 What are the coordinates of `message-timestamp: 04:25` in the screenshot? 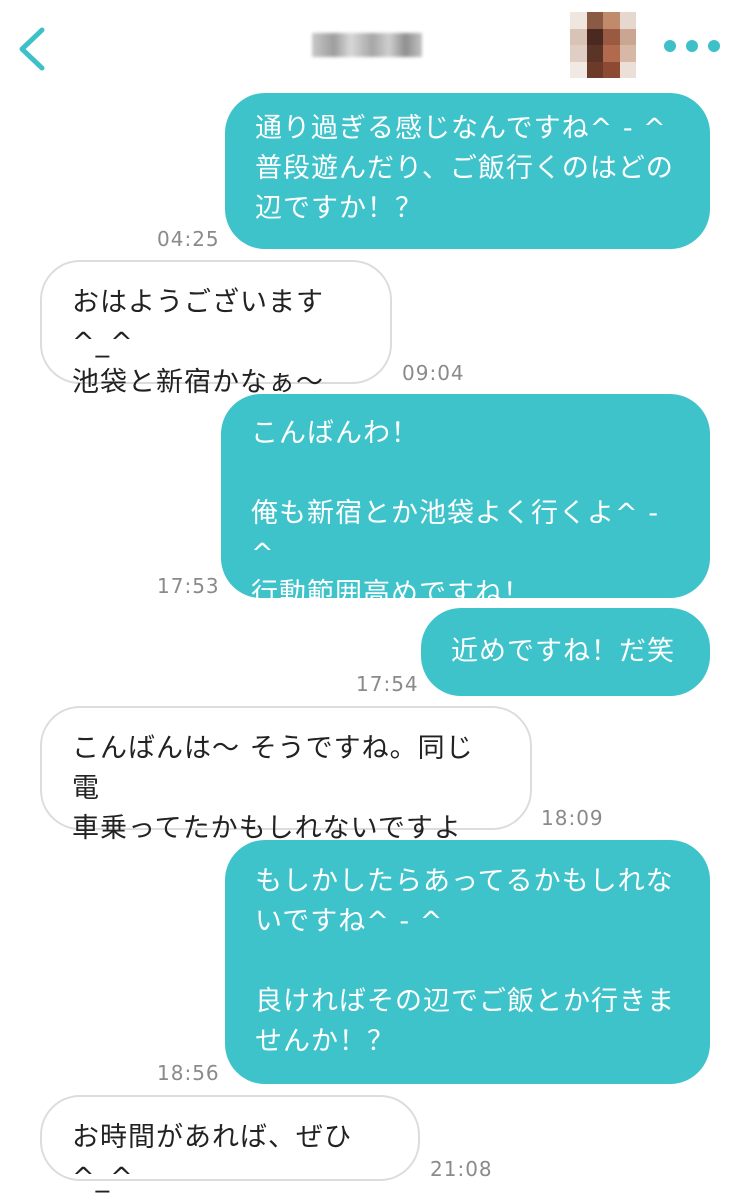 It's located at (188, 239).